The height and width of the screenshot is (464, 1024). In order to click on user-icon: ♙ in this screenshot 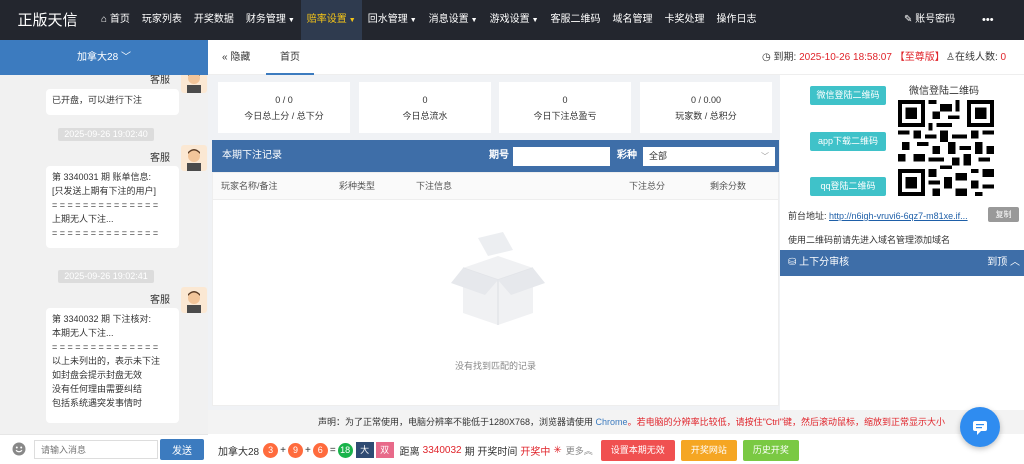, I will do `click(950, 57)`.